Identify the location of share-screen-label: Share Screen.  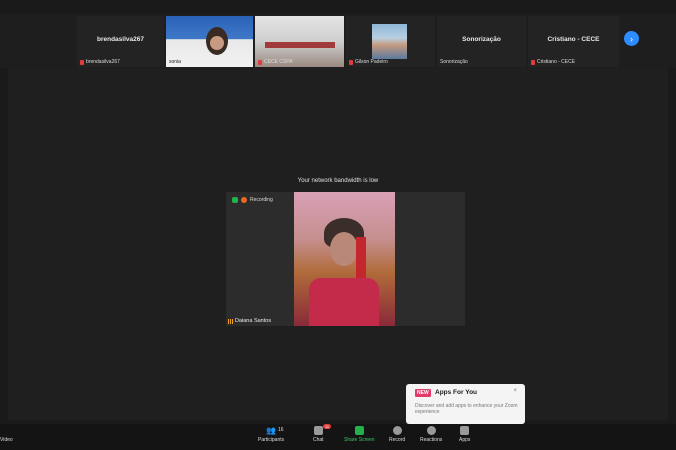
(359, 440).